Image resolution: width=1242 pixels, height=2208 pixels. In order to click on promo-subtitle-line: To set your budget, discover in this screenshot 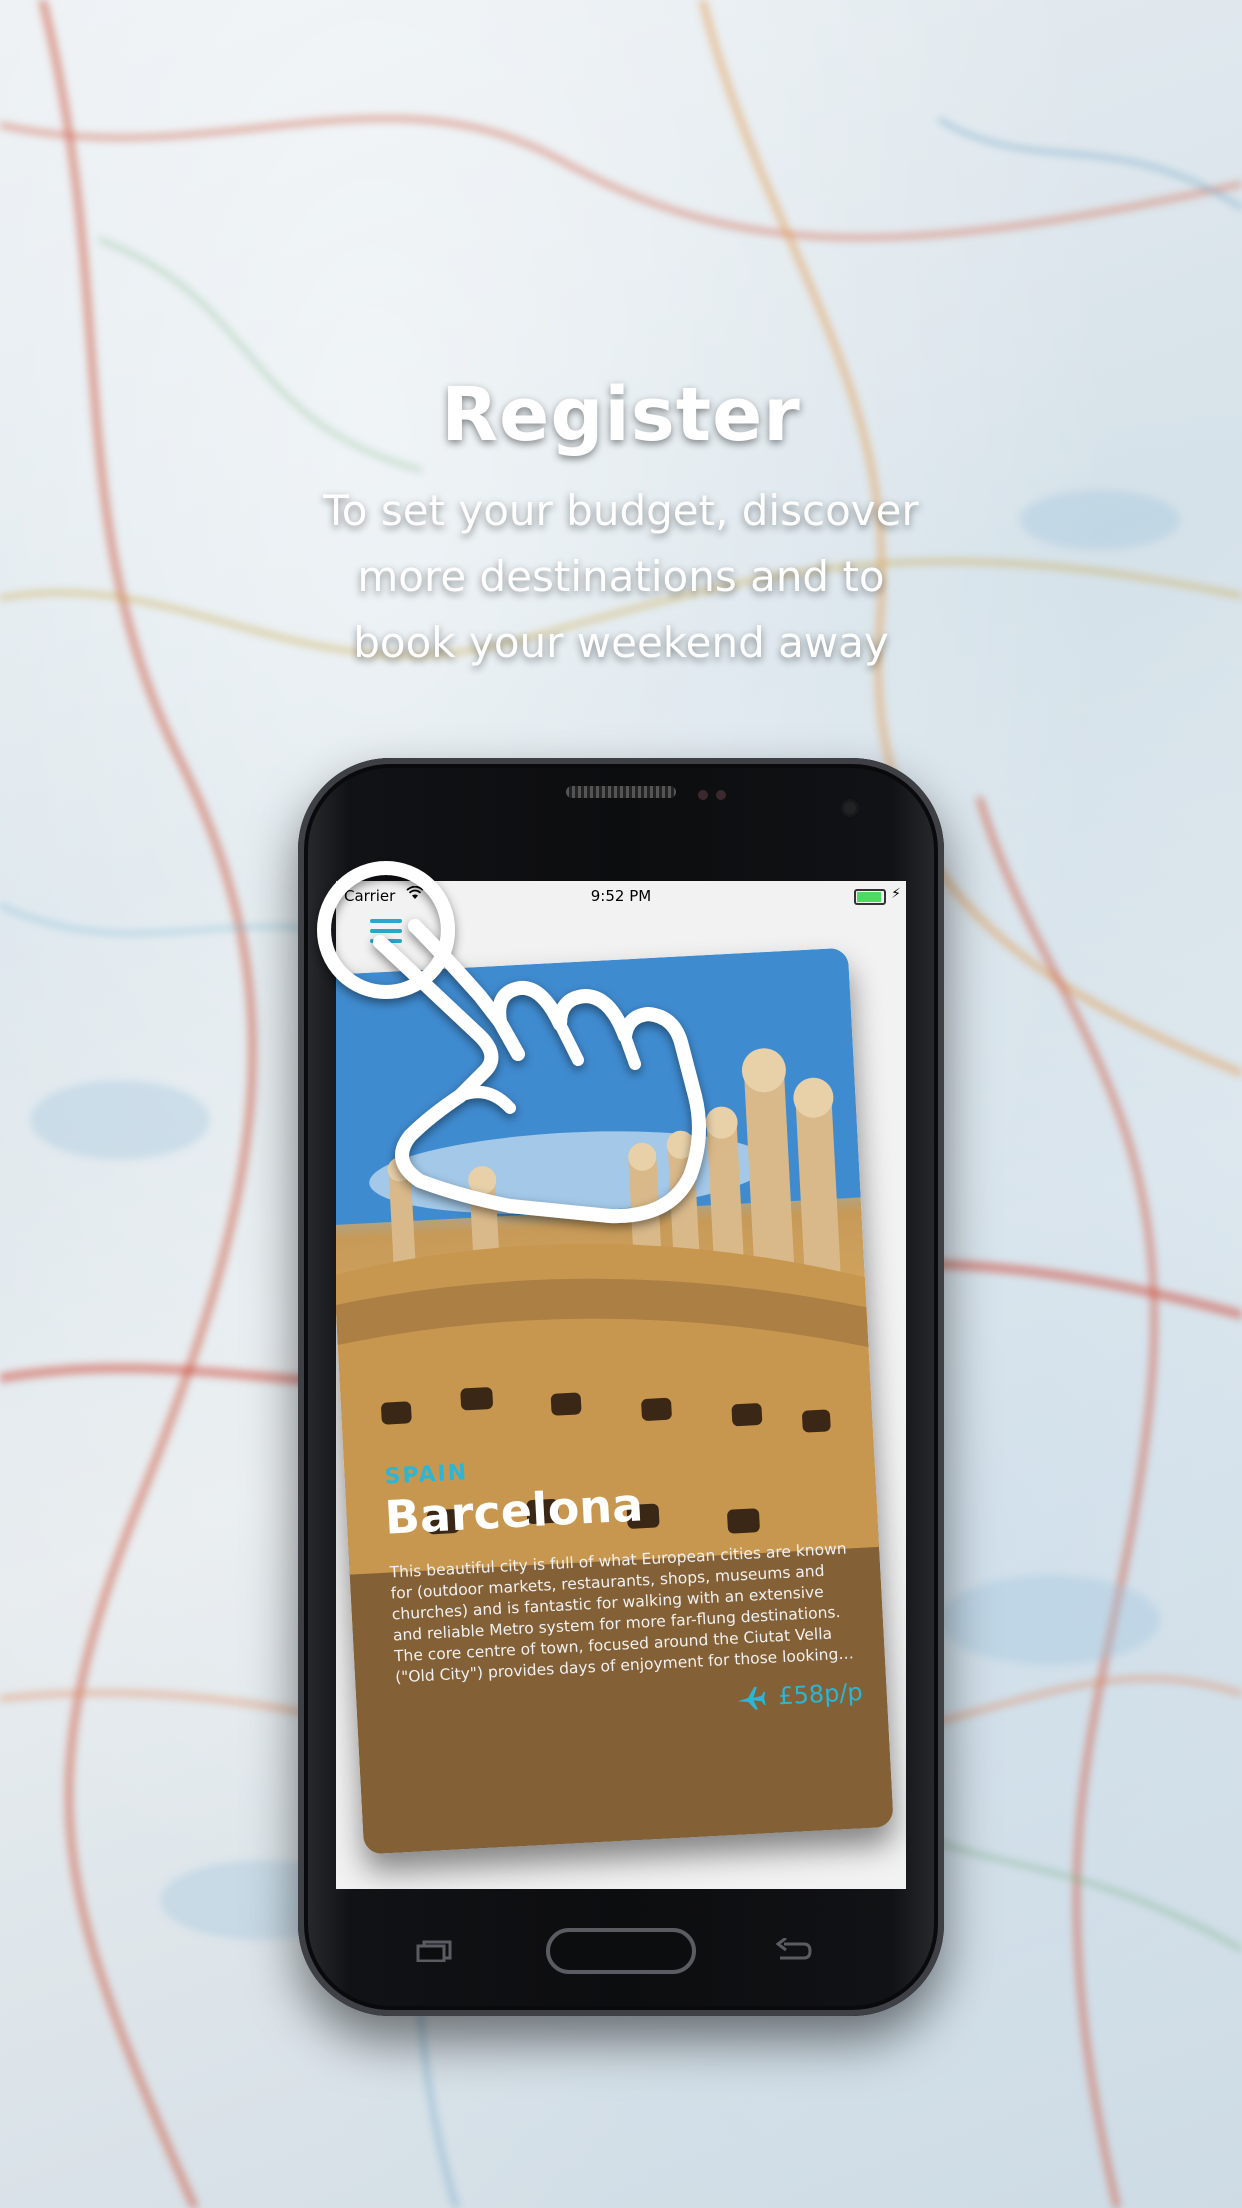, I will do `click(621, 510)`.